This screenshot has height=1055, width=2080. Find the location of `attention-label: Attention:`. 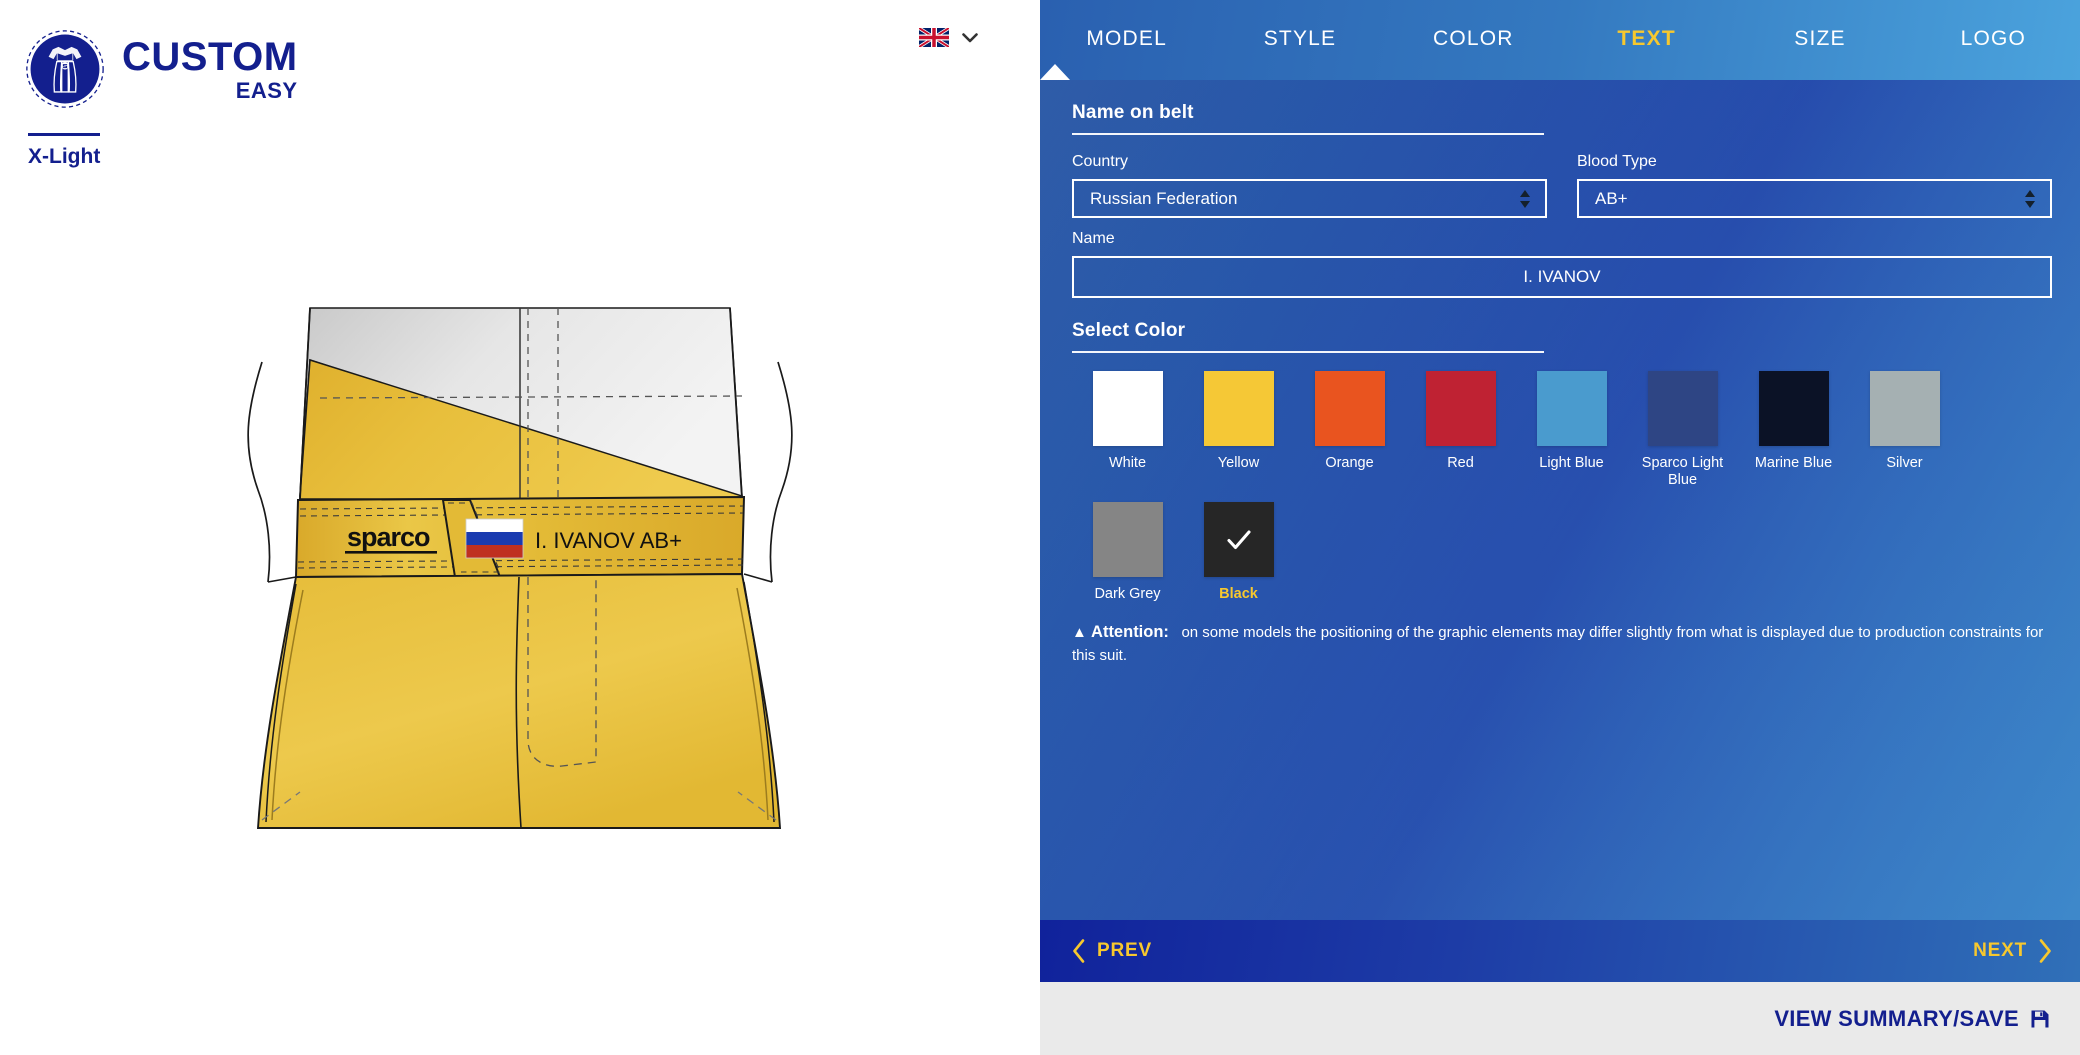

attention-label: Attention: is located at coordinates (1130, 632).